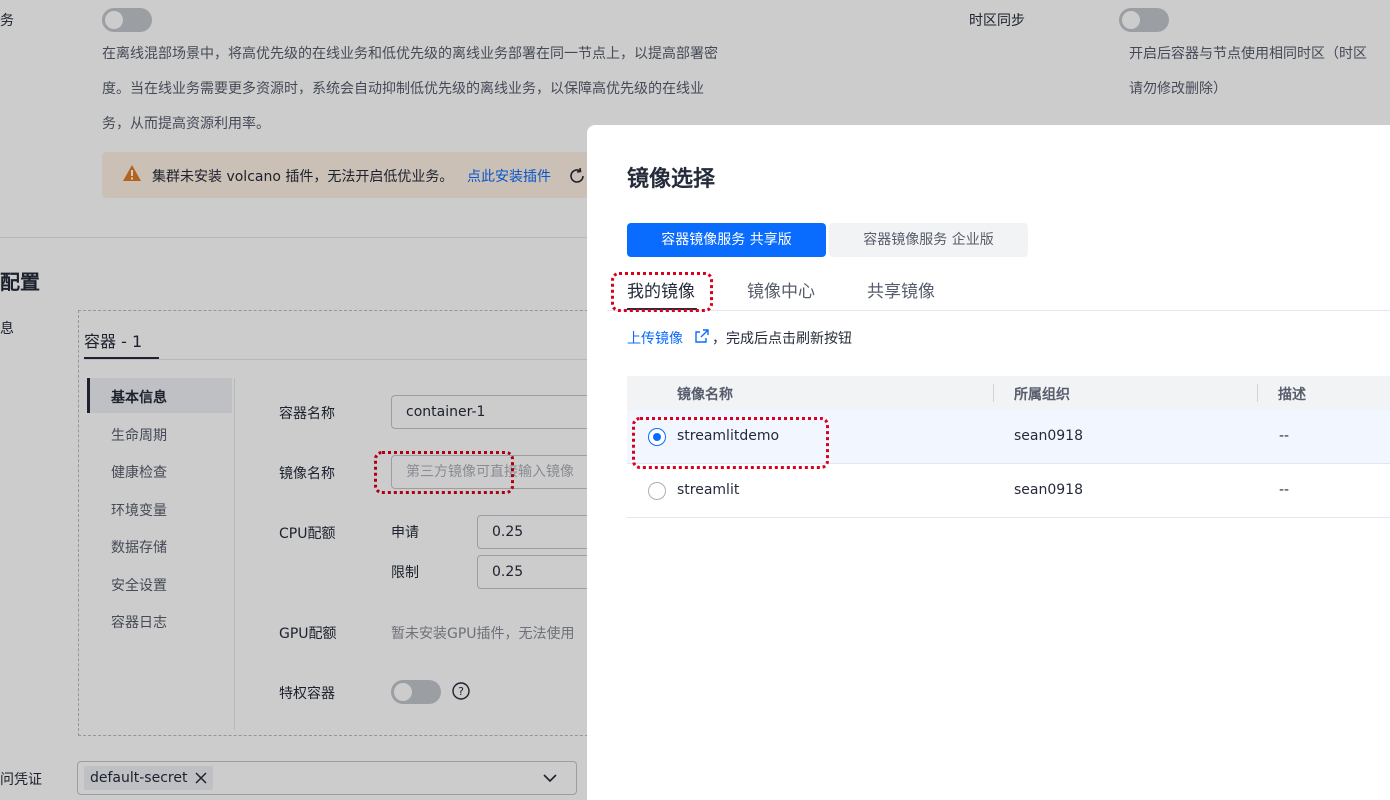  Describe the element at coordinates (998, 310) in the screenshot. I see `sub-tab-divider` at that location.